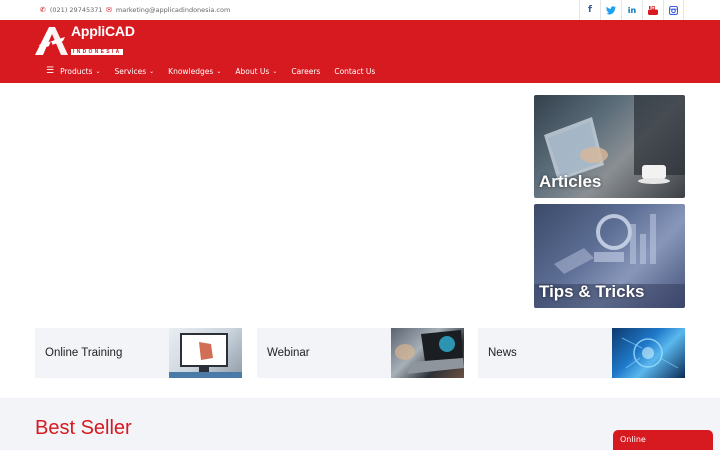 The height and width of the screenshot is (450, 720). I want to click on logo-subtitle: INDONESIA, so click(97, 52).